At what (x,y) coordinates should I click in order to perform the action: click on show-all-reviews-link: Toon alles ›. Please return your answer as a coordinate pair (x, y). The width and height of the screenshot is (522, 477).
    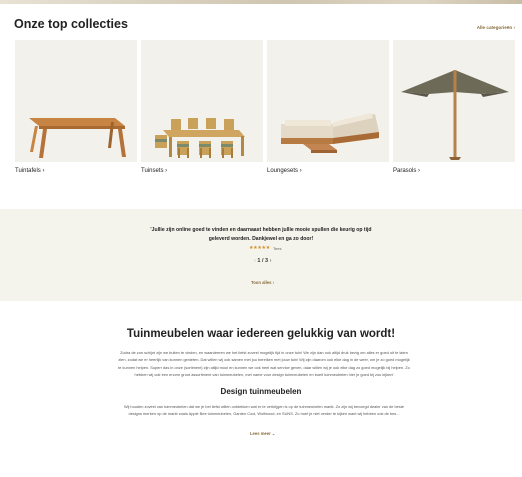
    Looking at the image, I should click on (262, 282).